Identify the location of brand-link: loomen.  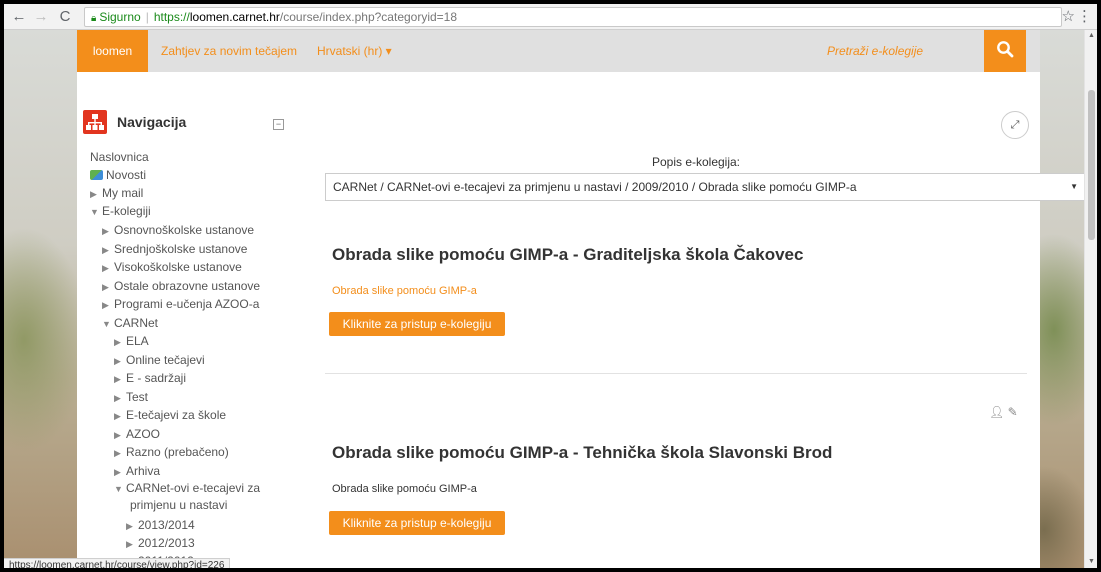
(112, 51).